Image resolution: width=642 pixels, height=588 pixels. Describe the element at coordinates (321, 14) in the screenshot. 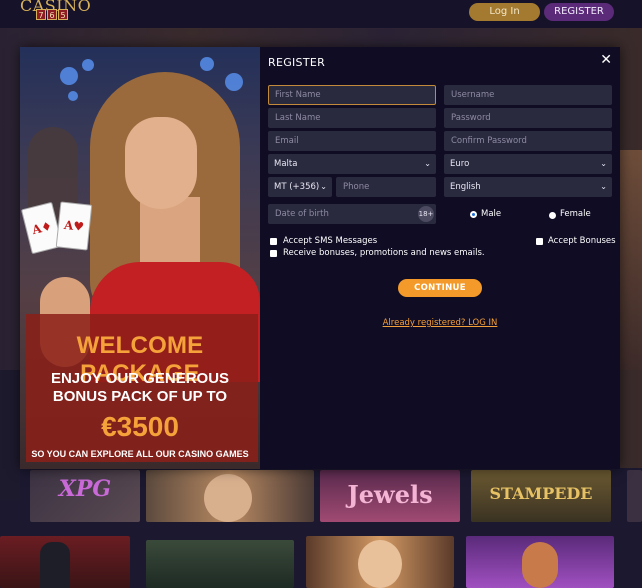

I see `top-navigation-bar: CASINO 7 6 5 Log In REGISTER` at that location.